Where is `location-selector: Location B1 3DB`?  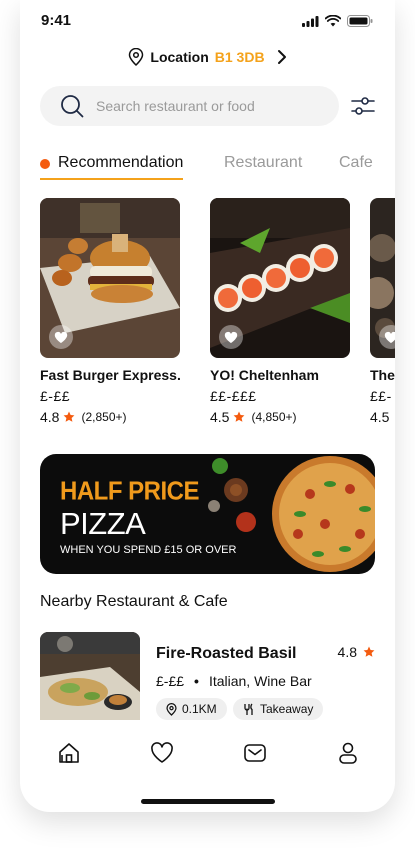 location-selector: Location B1 3DB is located at coordinates (207, 57).